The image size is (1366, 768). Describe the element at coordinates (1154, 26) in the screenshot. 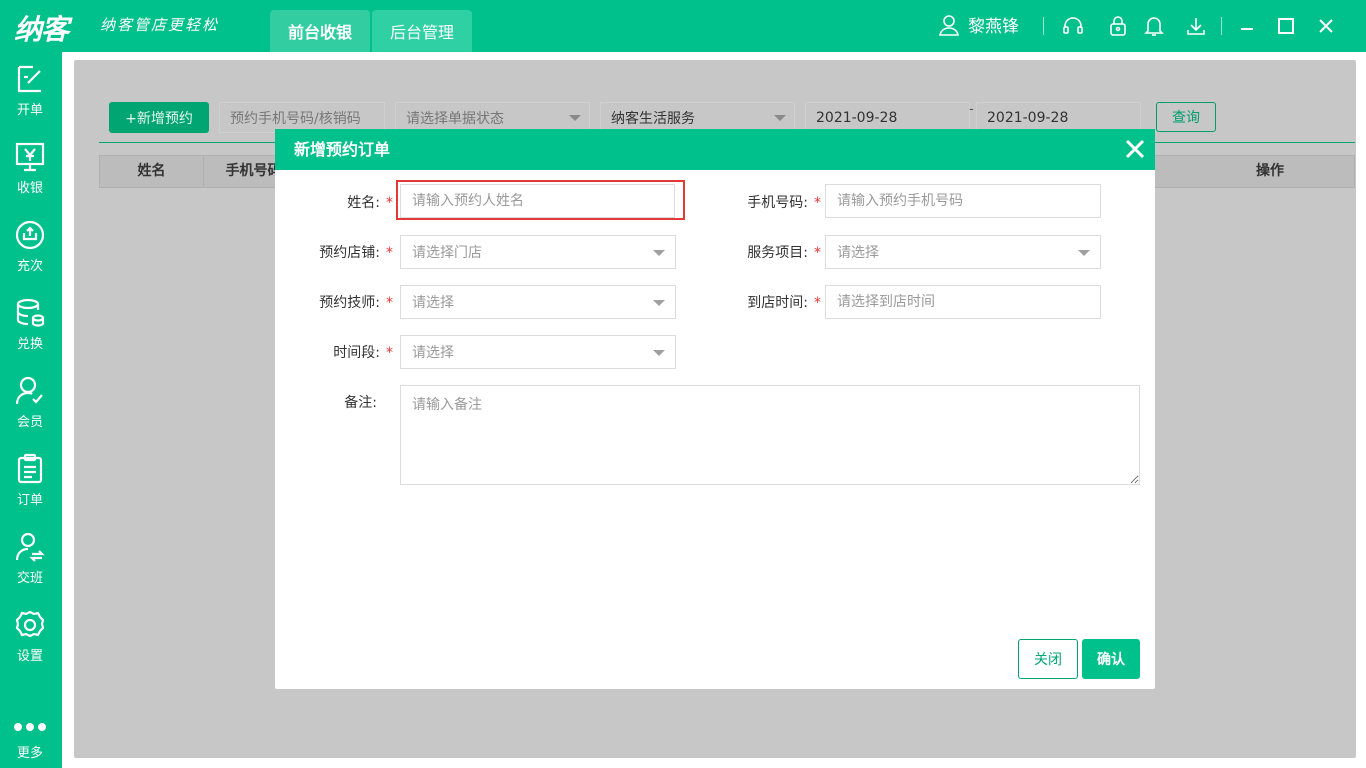

I see `bell-icon` at that location.